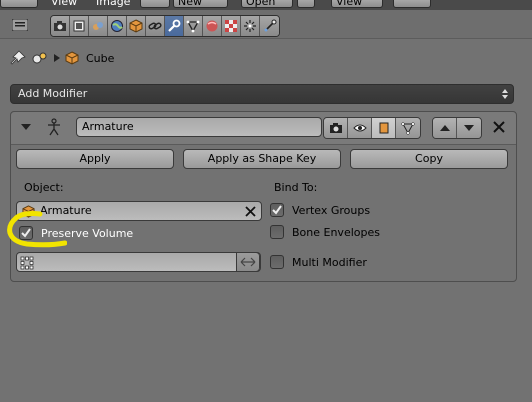 The width and height of the screenshot is (532, 402). I want to click on mesh-data-icon, so click(193, 26).